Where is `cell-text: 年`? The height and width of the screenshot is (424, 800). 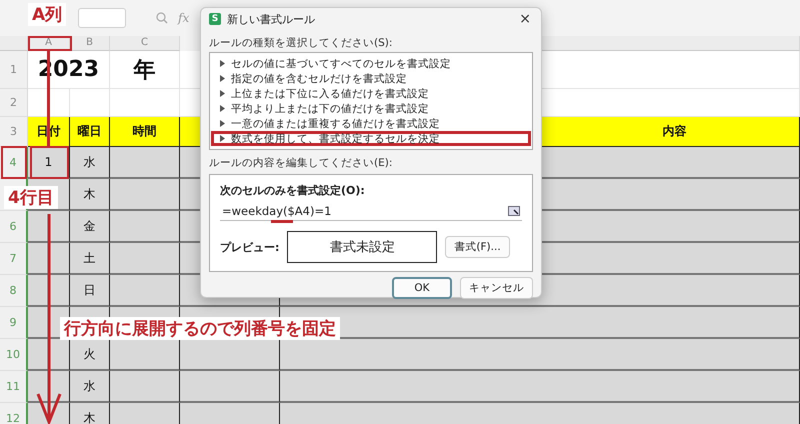 cell-text: 年 is located at coordinates (145, 70).